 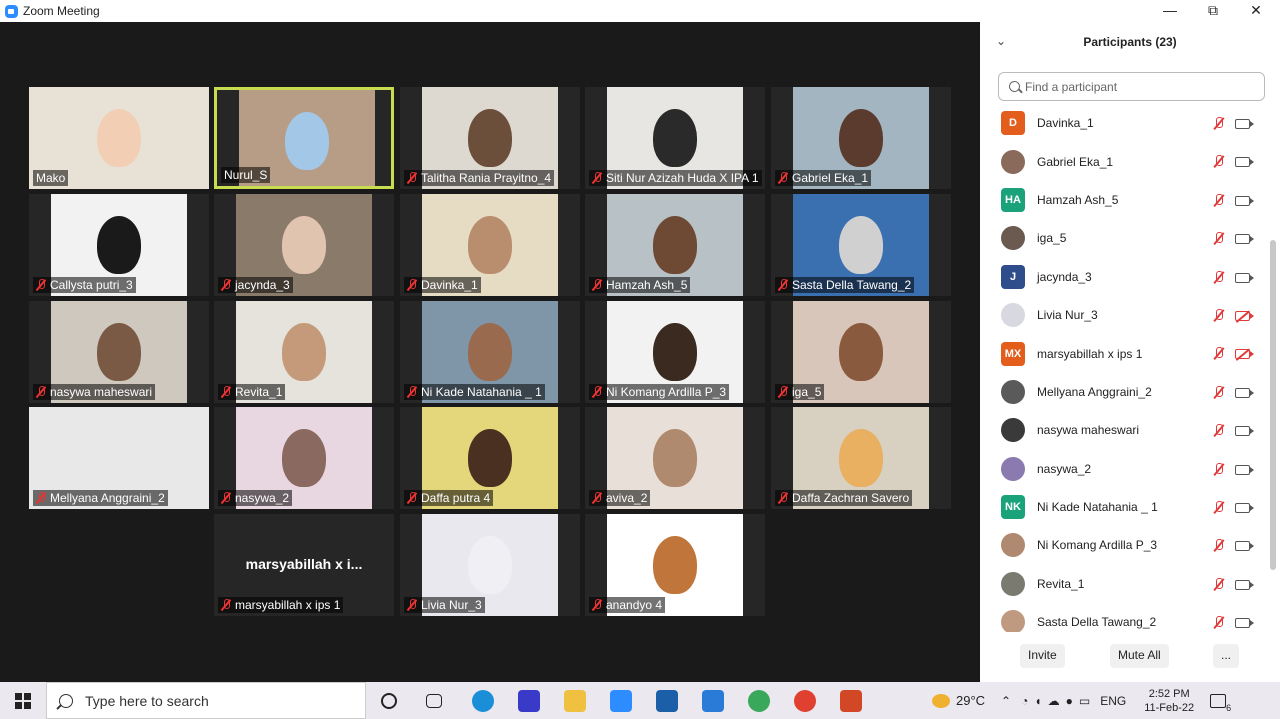 What do you see at coordinates (1139, 656) in the screenshot?
I see `mute-all-button: Mute All` at bounding box center [1139, 656].